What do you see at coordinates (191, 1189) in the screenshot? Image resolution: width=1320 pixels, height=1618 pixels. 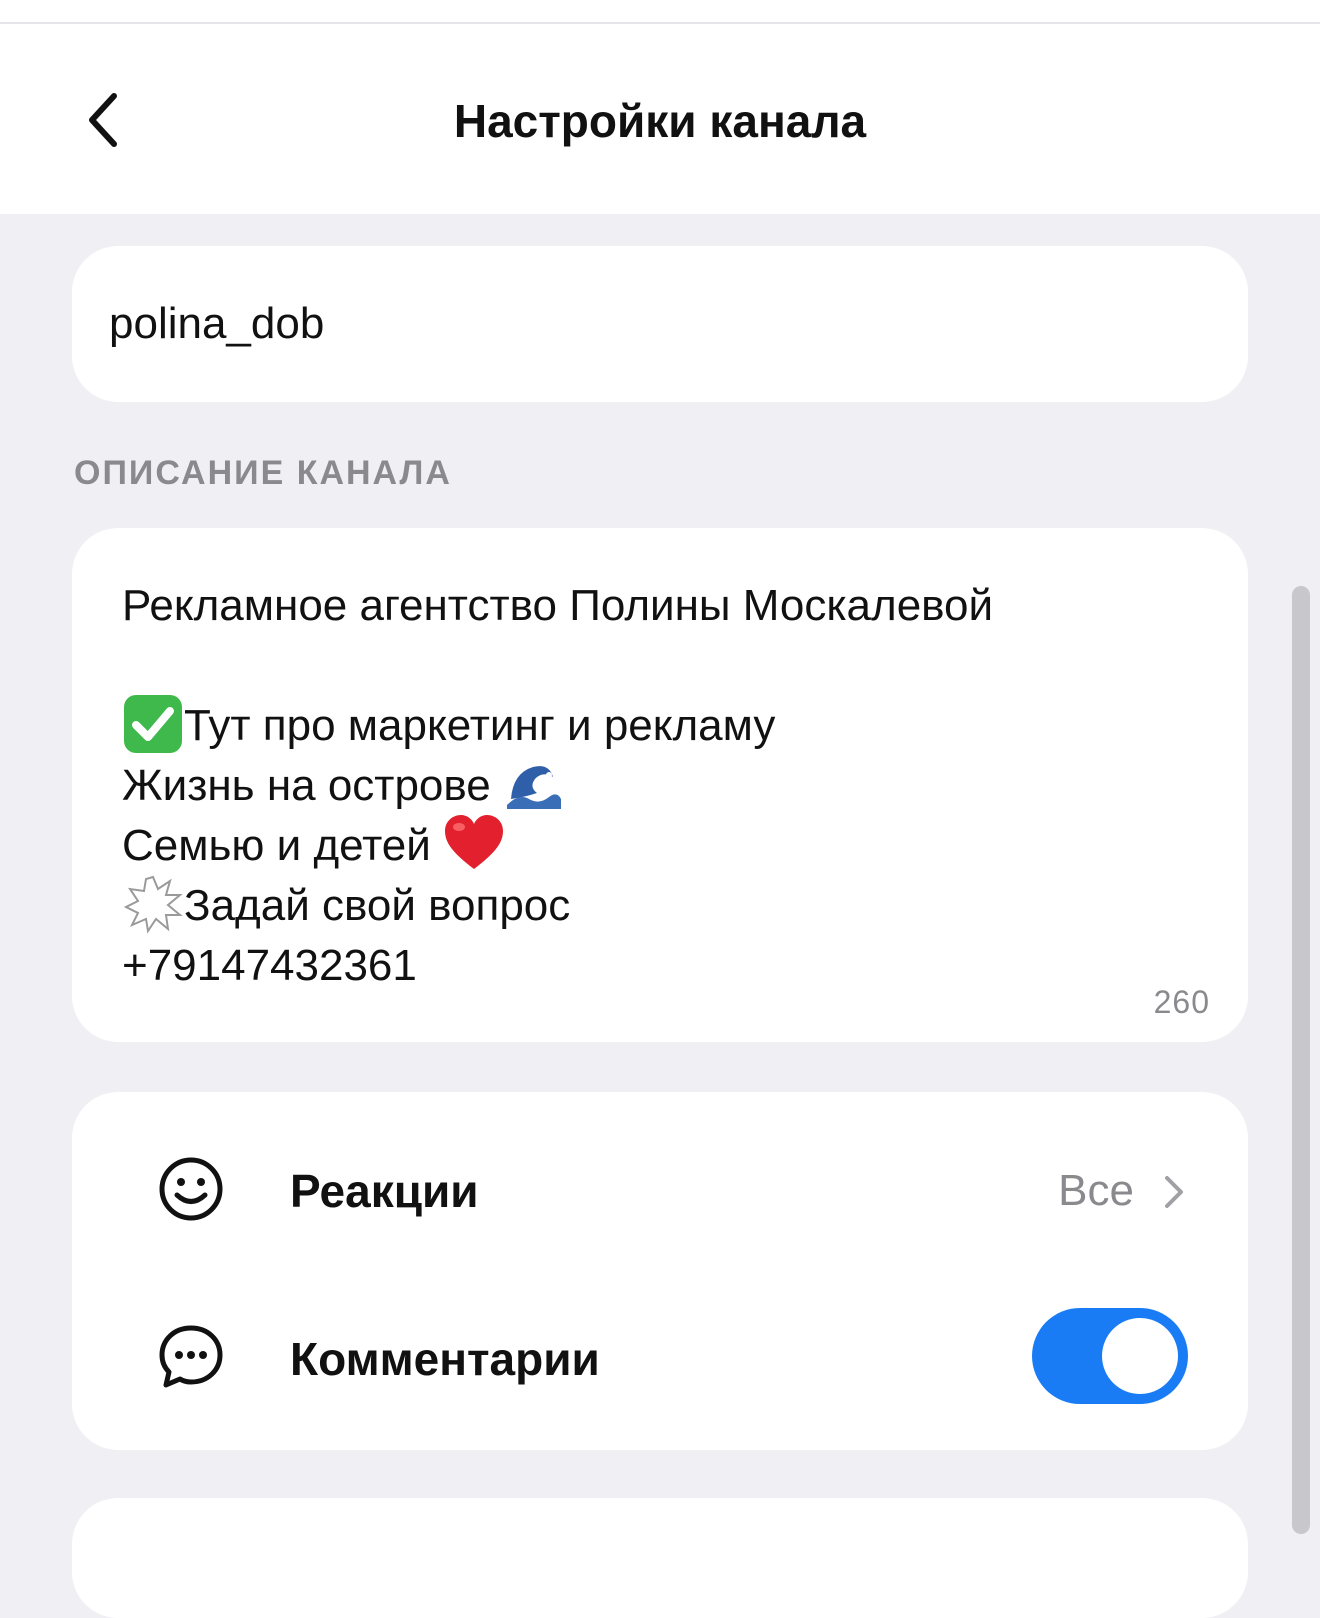 I see `smiley-icon` at bounding box center [191, 1189].